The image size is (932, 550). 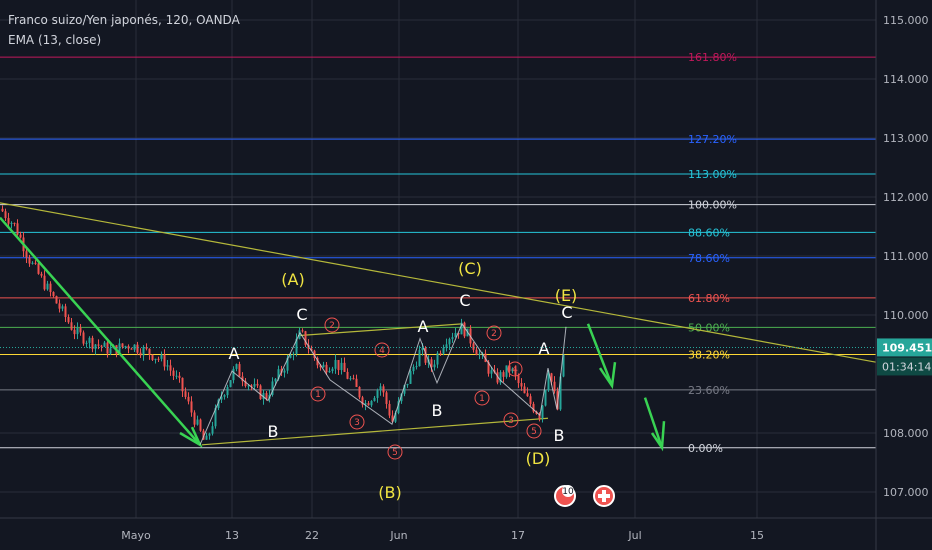 I want to click on price-tick: 110.000, so click(x=906, y=315).